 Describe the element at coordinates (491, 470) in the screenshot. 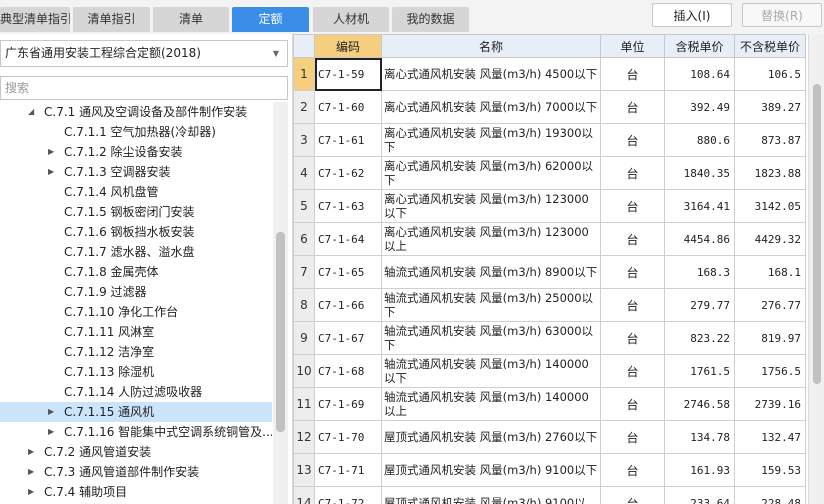

I see `name-cell: 屋顶式通风机安装 风量(m3/h) 9100以下` at that location.